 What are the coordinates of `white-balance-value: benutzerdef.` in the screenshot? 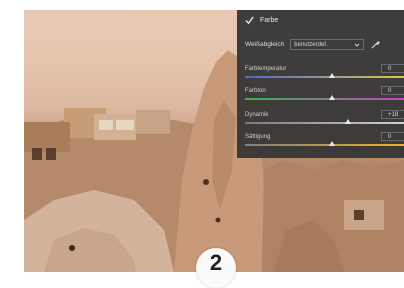 It's located at (311, 44).